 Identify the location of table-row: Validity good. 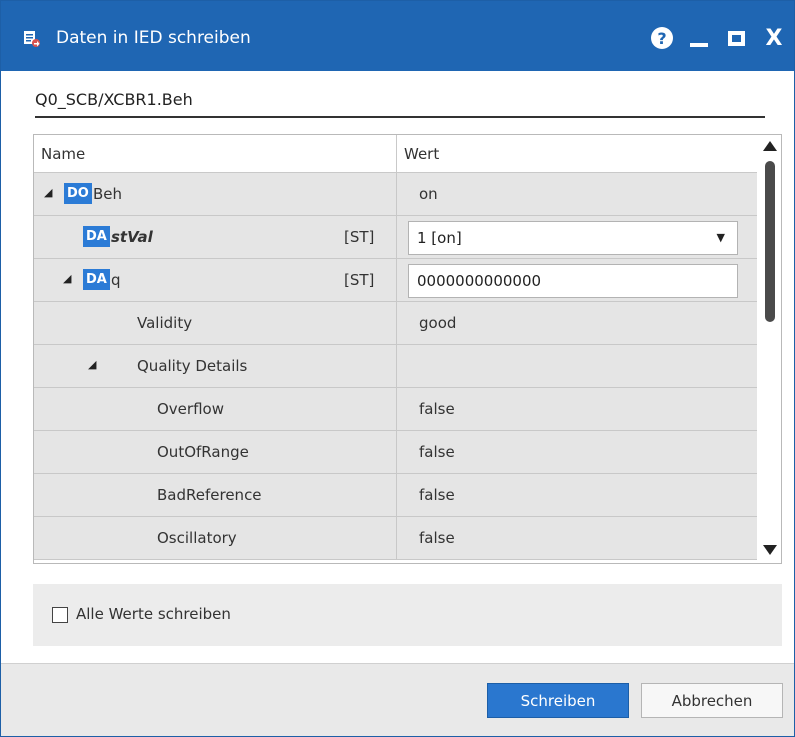
(395, 323).